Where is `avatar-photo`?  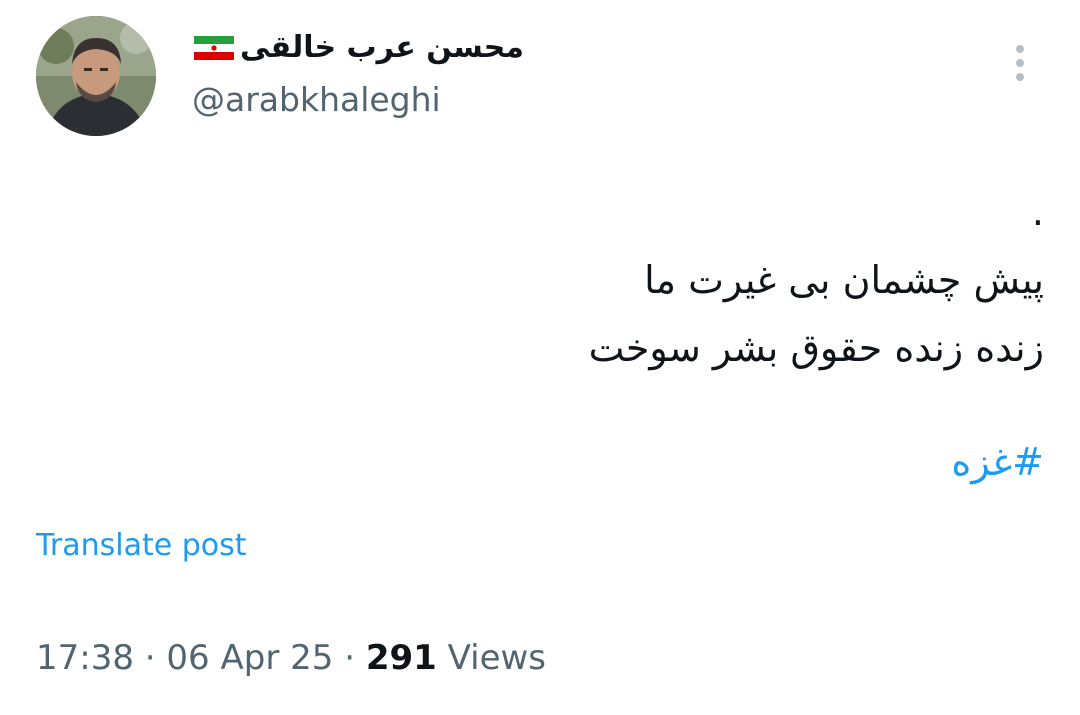 avatar-photo is located at coordinates (96, 76).